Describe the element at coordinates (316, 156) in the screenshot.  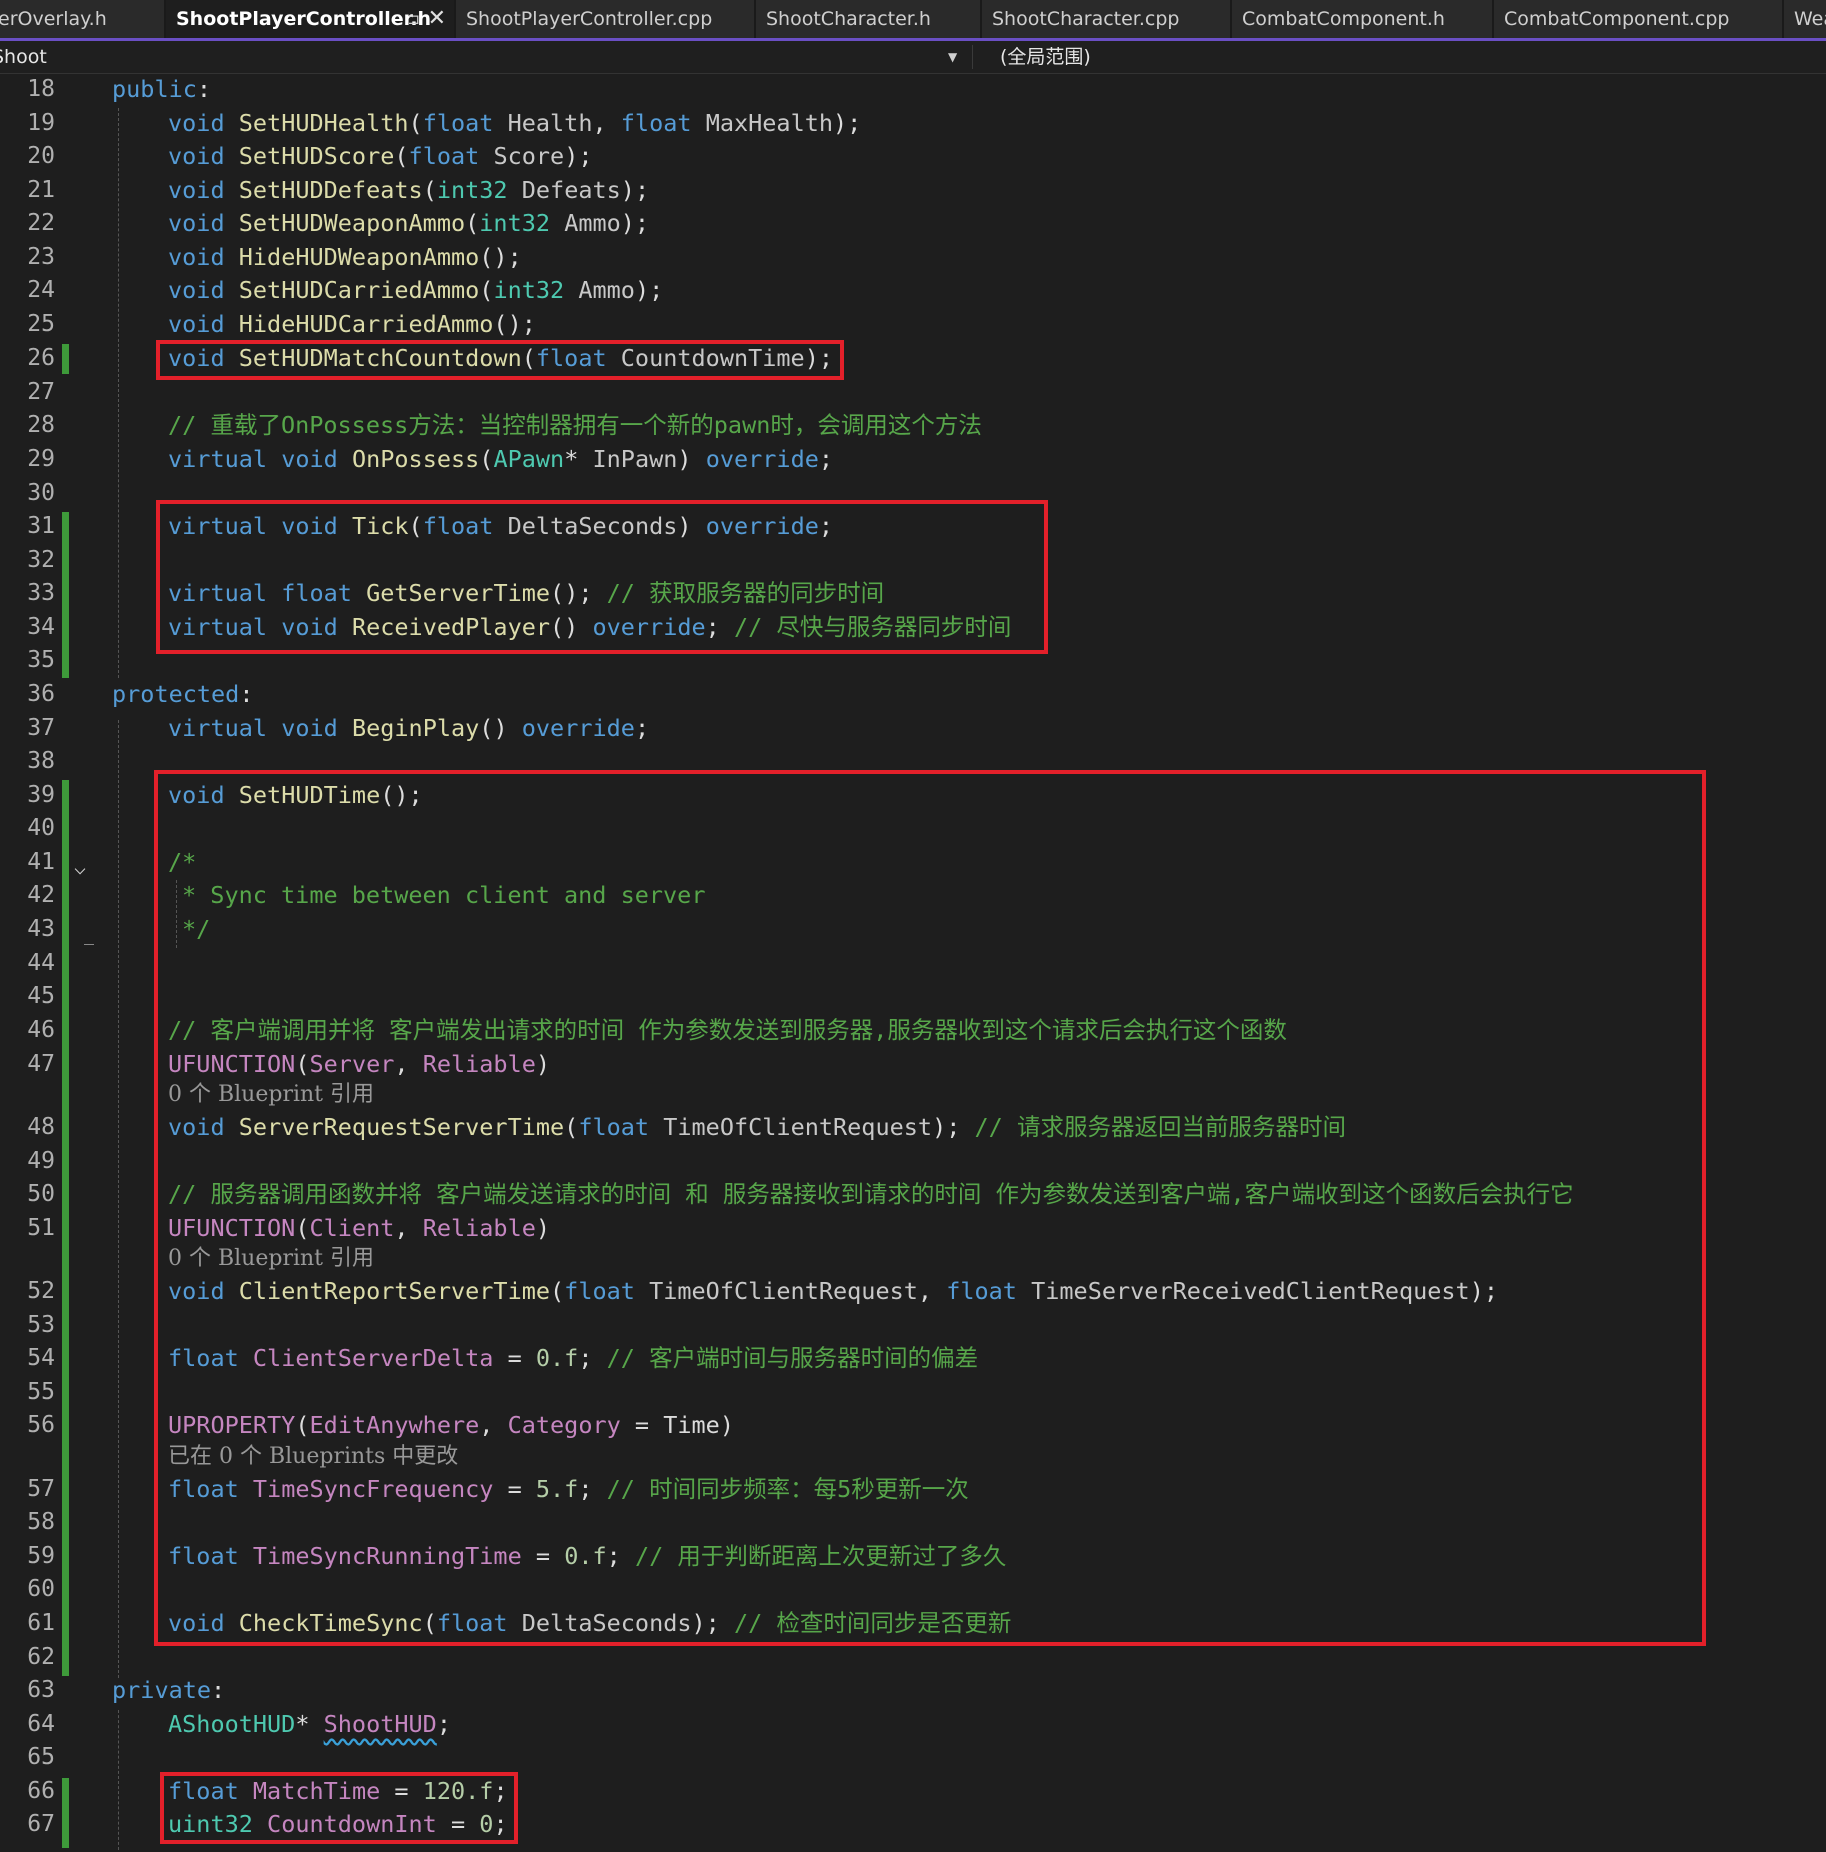
I see `function-name: SetHUDScore` at that location.